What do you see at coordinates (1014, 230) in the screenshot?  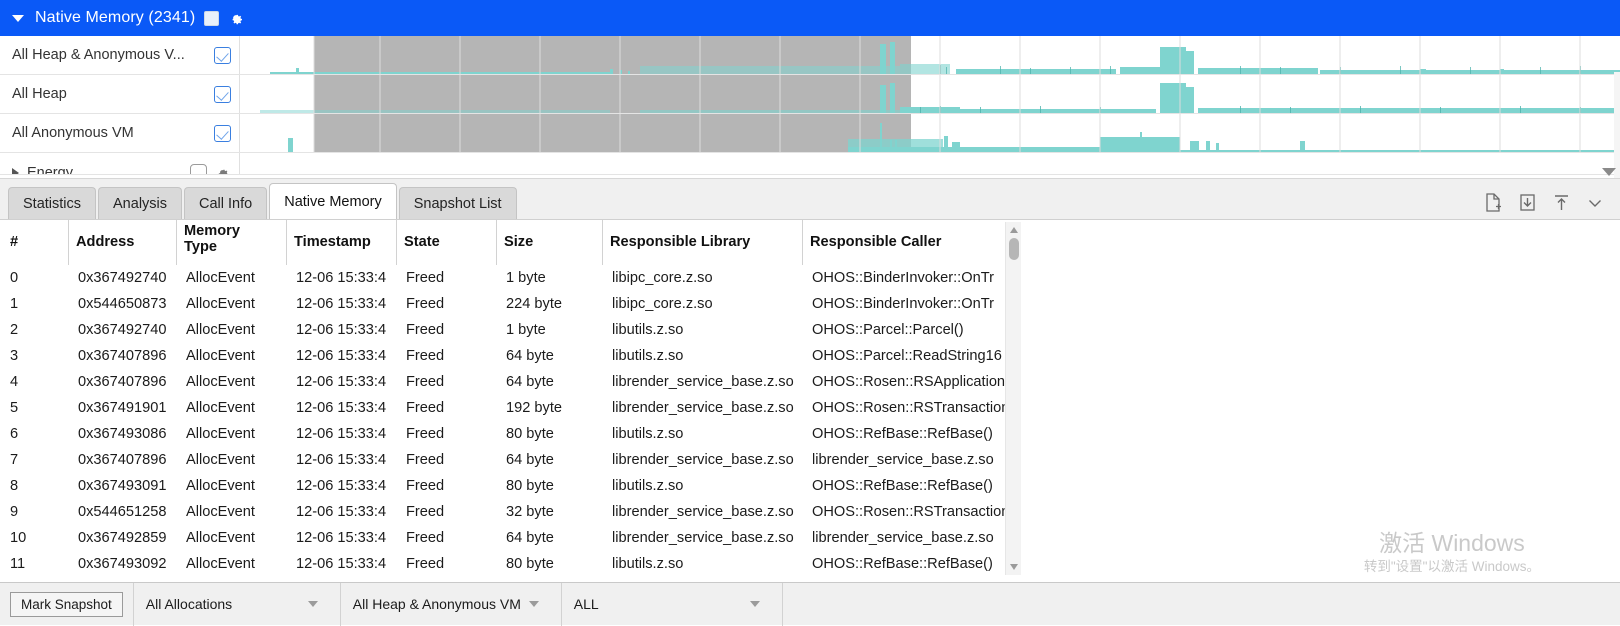 I see `scroll-up-arrow-icon` at bounding box center [1014, 230].